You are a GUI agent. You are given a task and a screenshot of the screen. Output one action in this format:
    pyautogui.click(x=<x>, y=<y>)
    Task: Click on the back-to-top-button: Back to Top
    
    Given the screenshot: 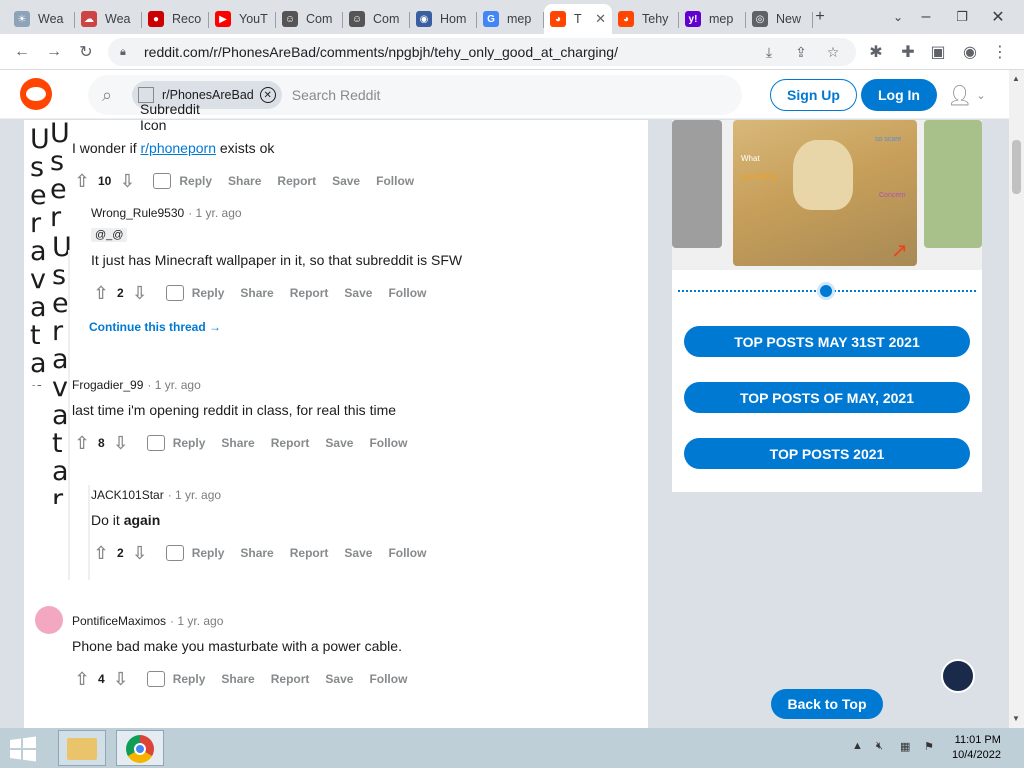 What is the action you would take?
    pyautogui.click(x=827, y=704)
    